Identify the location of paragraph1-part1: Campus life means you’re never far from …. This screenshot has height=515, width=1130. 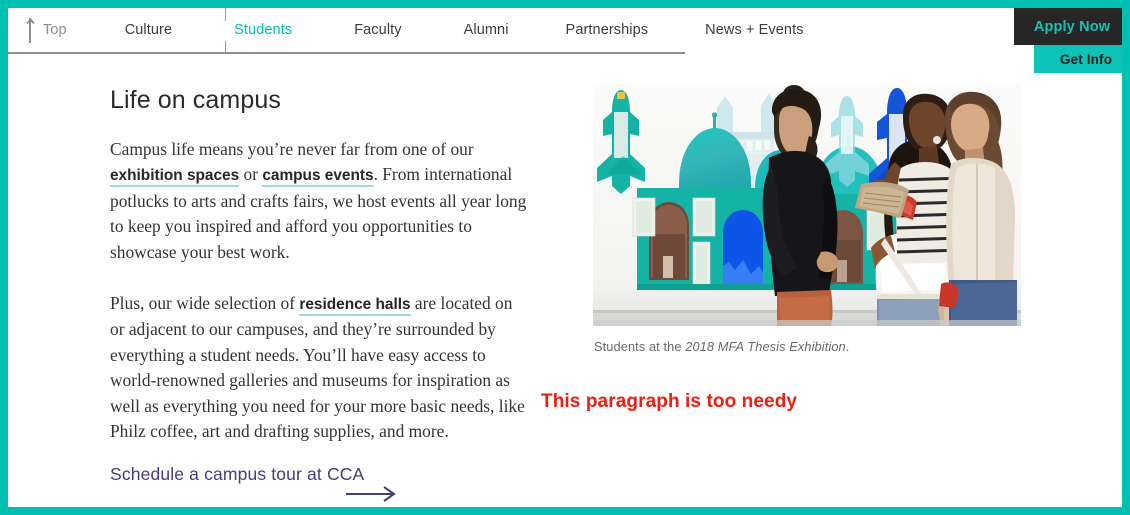
(292, 149).